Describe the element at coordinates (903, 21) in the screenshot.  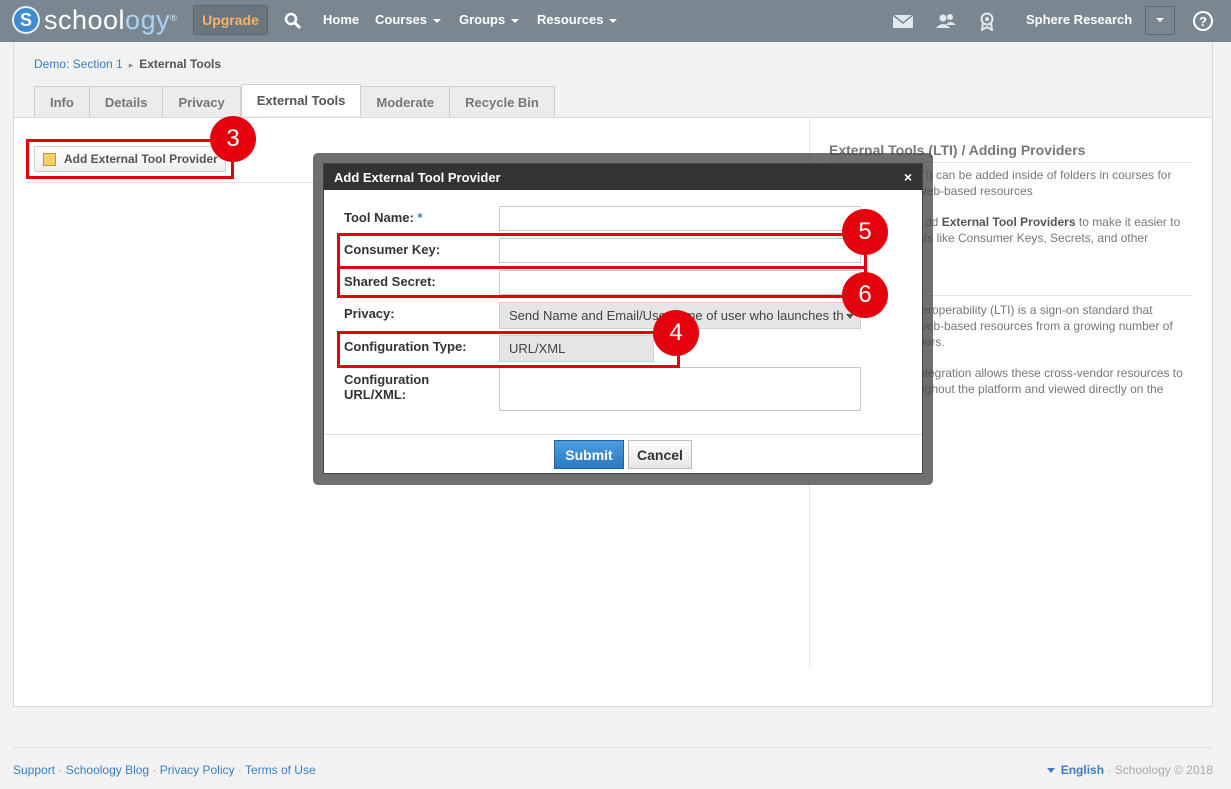
I see `messages-icon` at that location.